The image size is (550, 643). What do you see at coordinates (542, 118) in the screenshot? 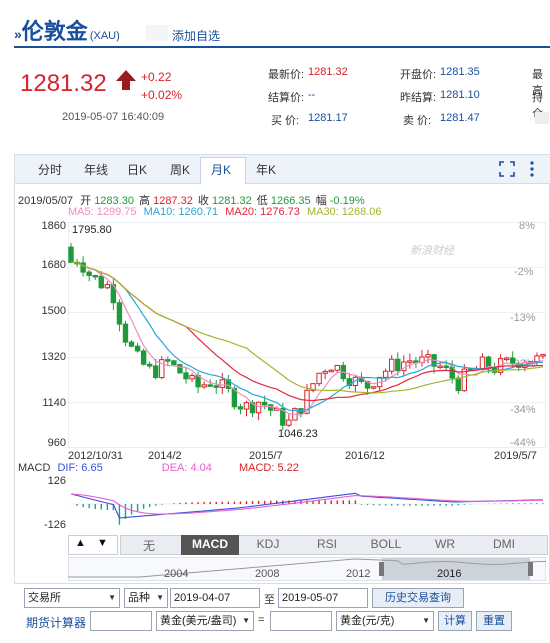
I see `more-icon` at bounding box center [542, 118].